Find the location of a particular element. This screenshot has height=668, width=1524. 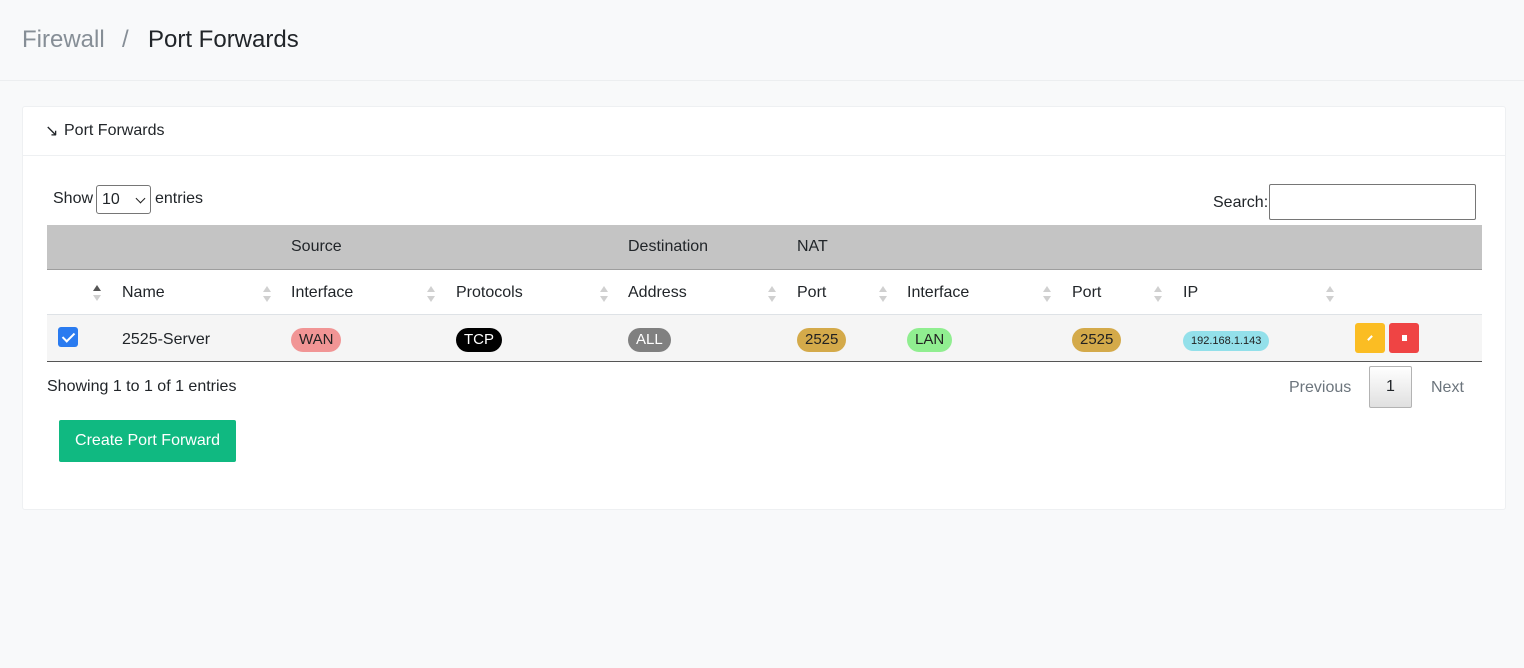

trash-icon is located at coordinates (1404, 338).